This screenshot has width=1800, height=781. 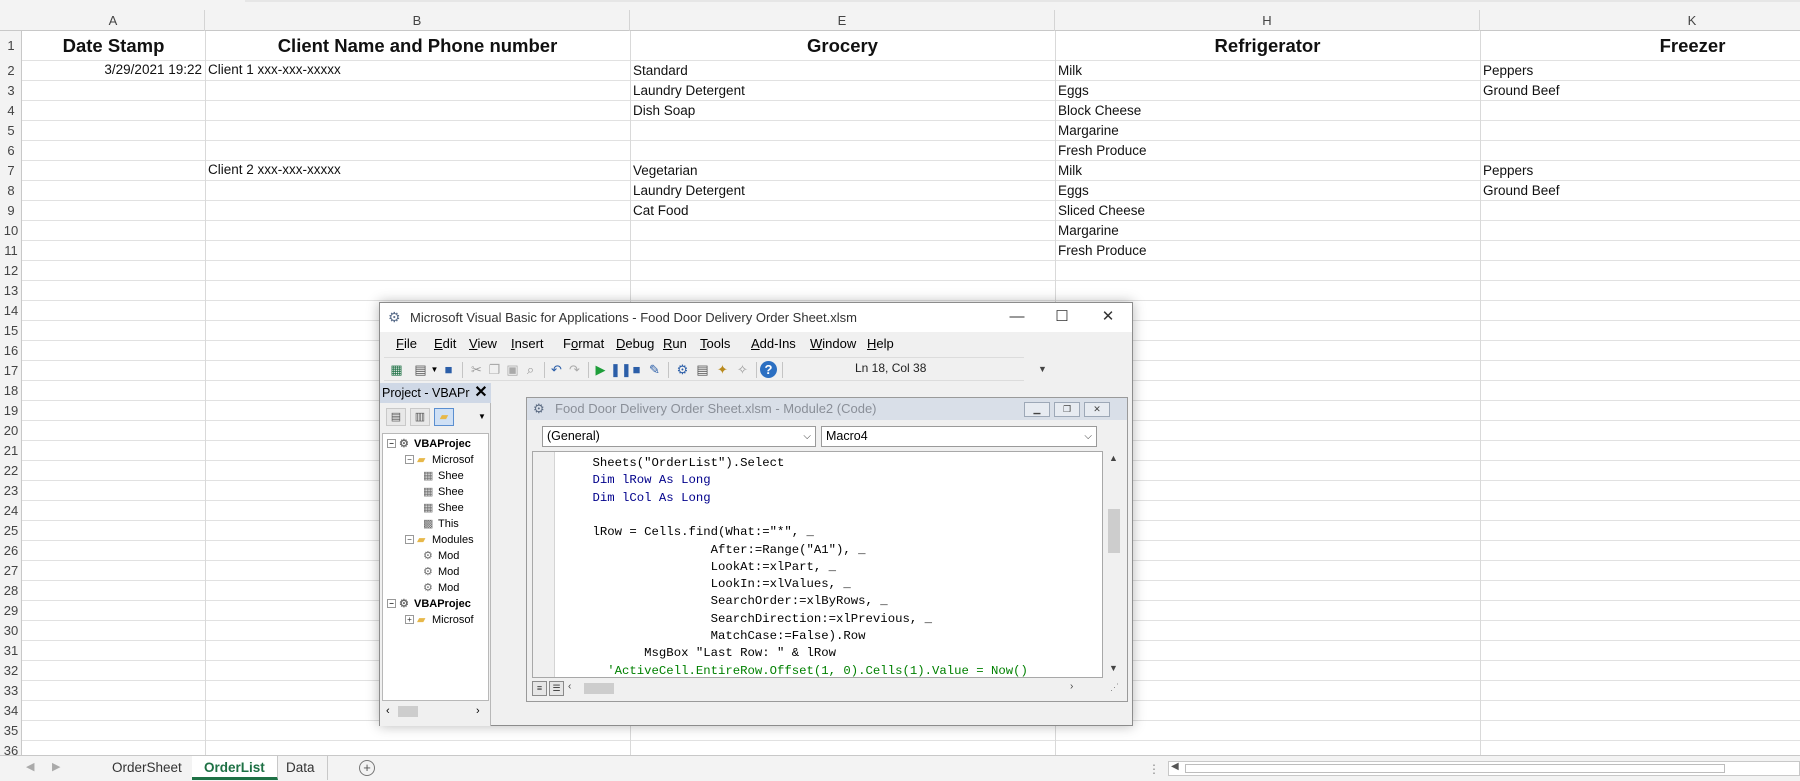 What do you see at coordinates (417, 20) in the screenshot?
I see `column-header-b: B` at bounding box center [417, 20].